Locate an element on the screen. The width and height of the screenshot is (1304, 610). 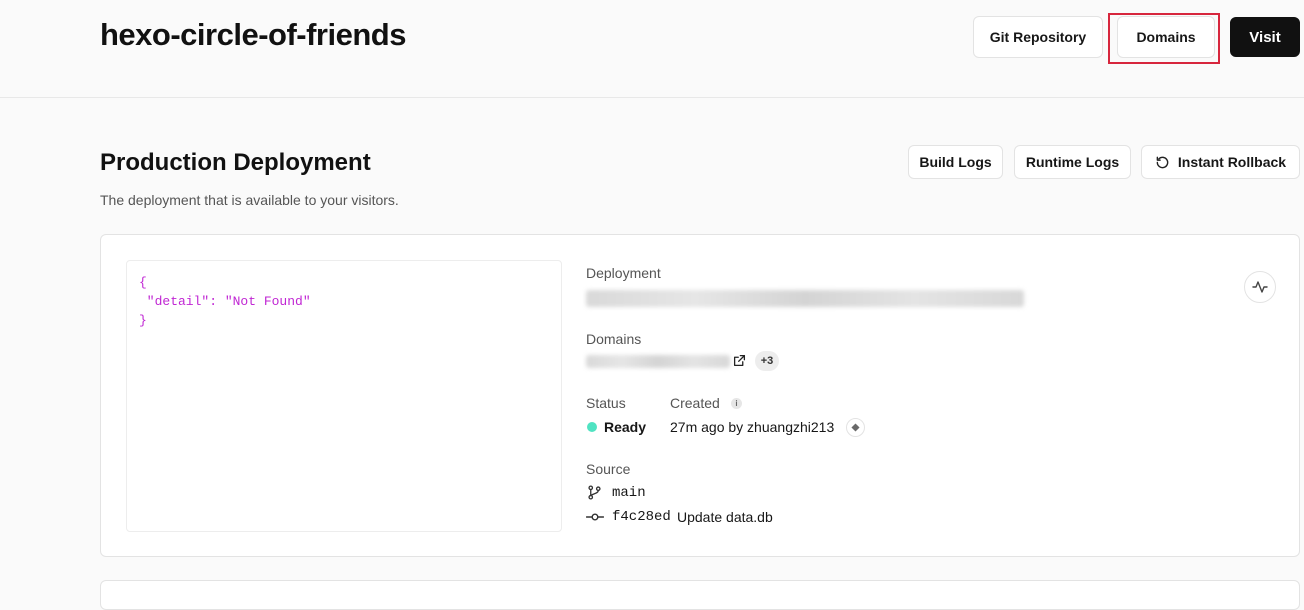
domains-count-badge: +3 is located at coordinates (767, 361).